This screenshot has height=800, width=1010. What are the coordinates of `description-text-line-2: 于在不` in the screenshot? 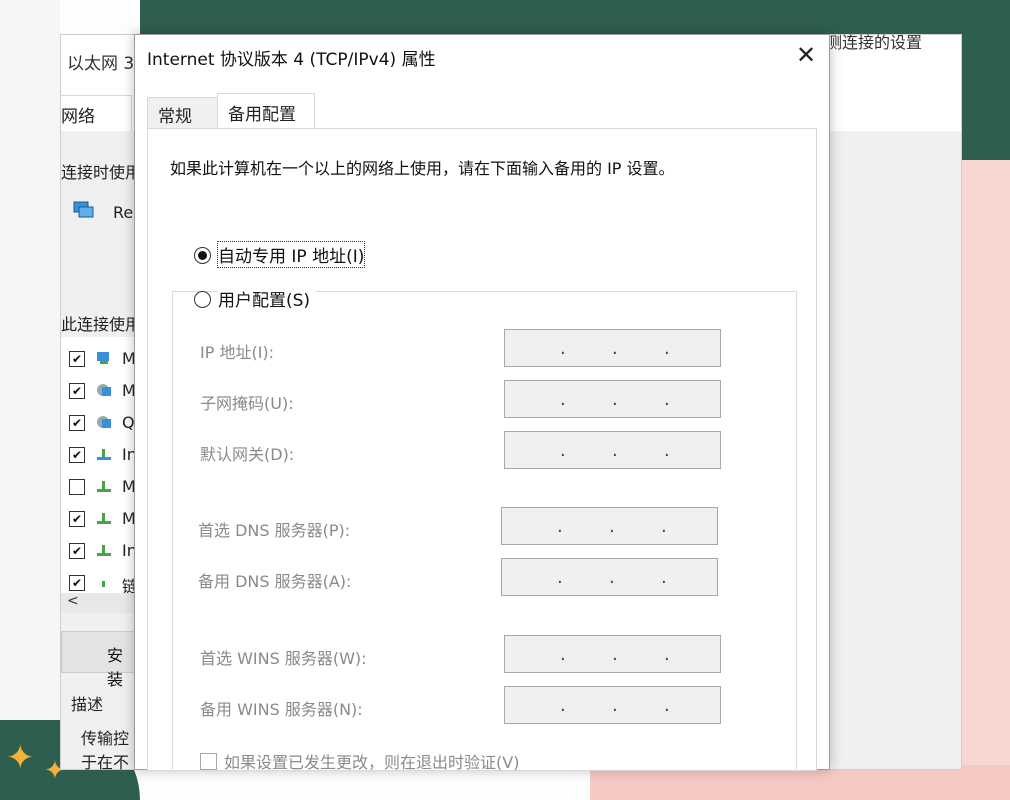 It's located at (105, 762).